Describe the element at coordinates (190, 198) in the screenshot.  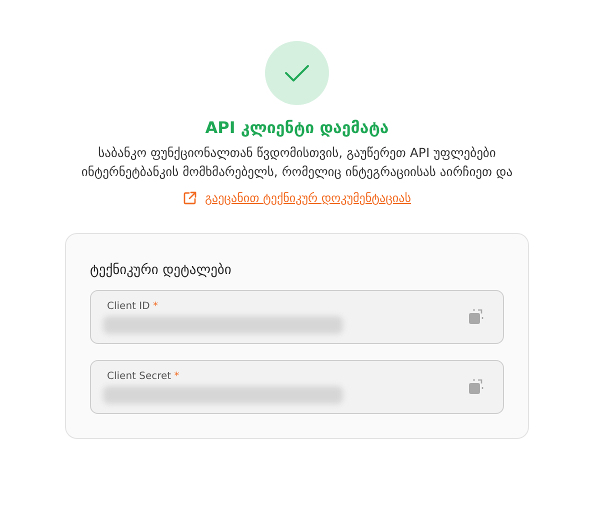
I see `external-link-icon` at that location.